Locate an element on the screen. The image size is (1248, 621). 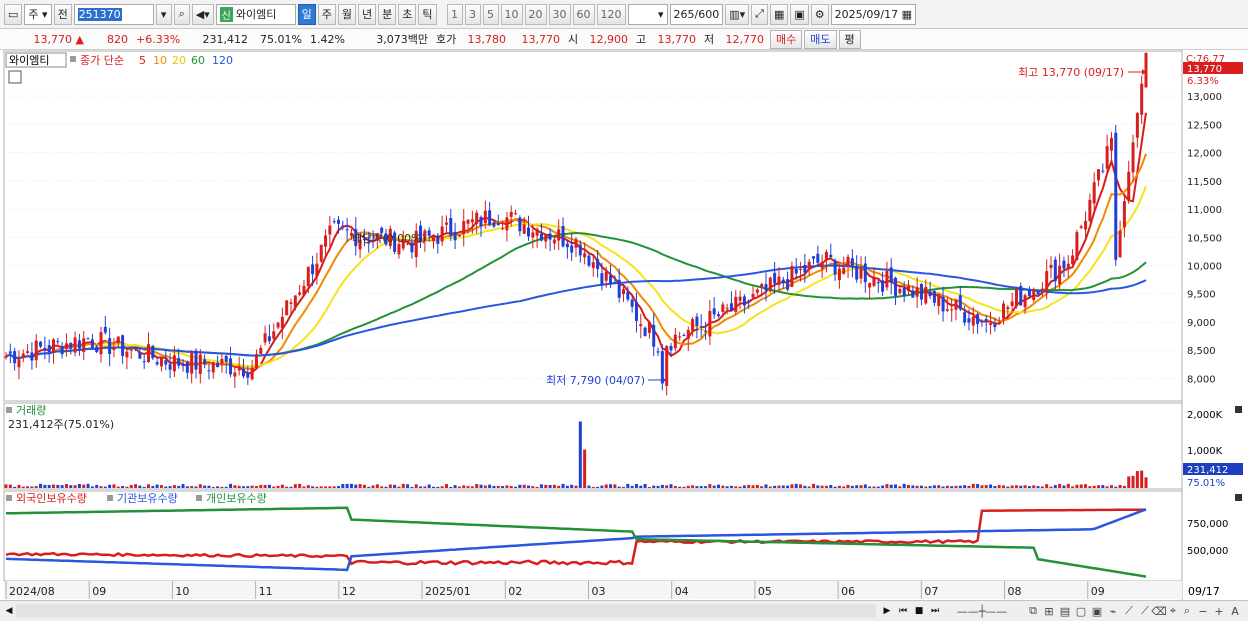
text-tool-icon: ▢ is located at coordinates (1081, 611).